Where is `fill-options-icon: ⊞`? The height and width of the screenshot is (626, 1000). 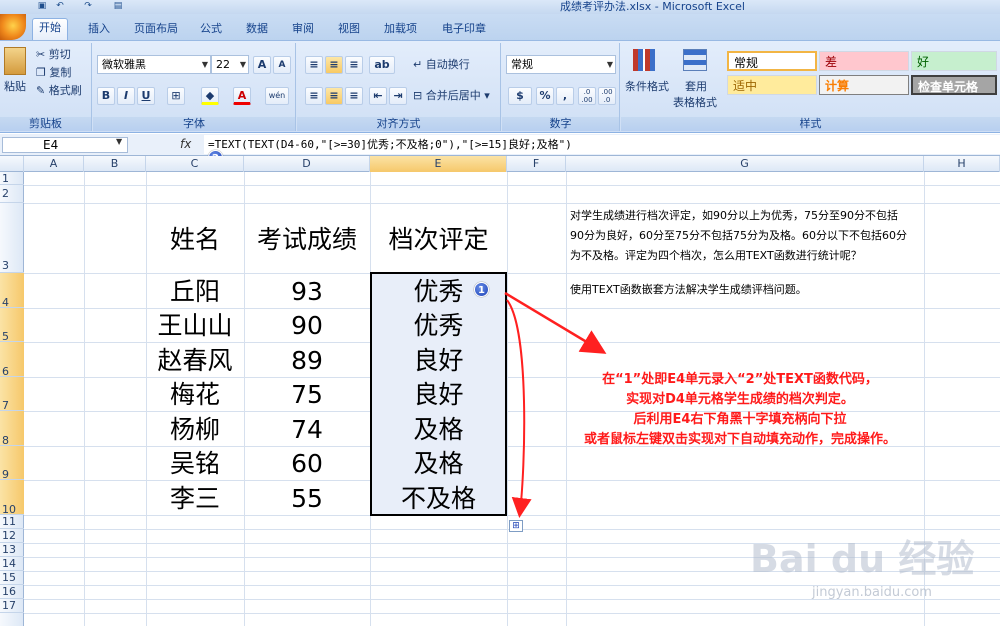
fill-options-icon: ⊞ is located at coordinates (516, 526).